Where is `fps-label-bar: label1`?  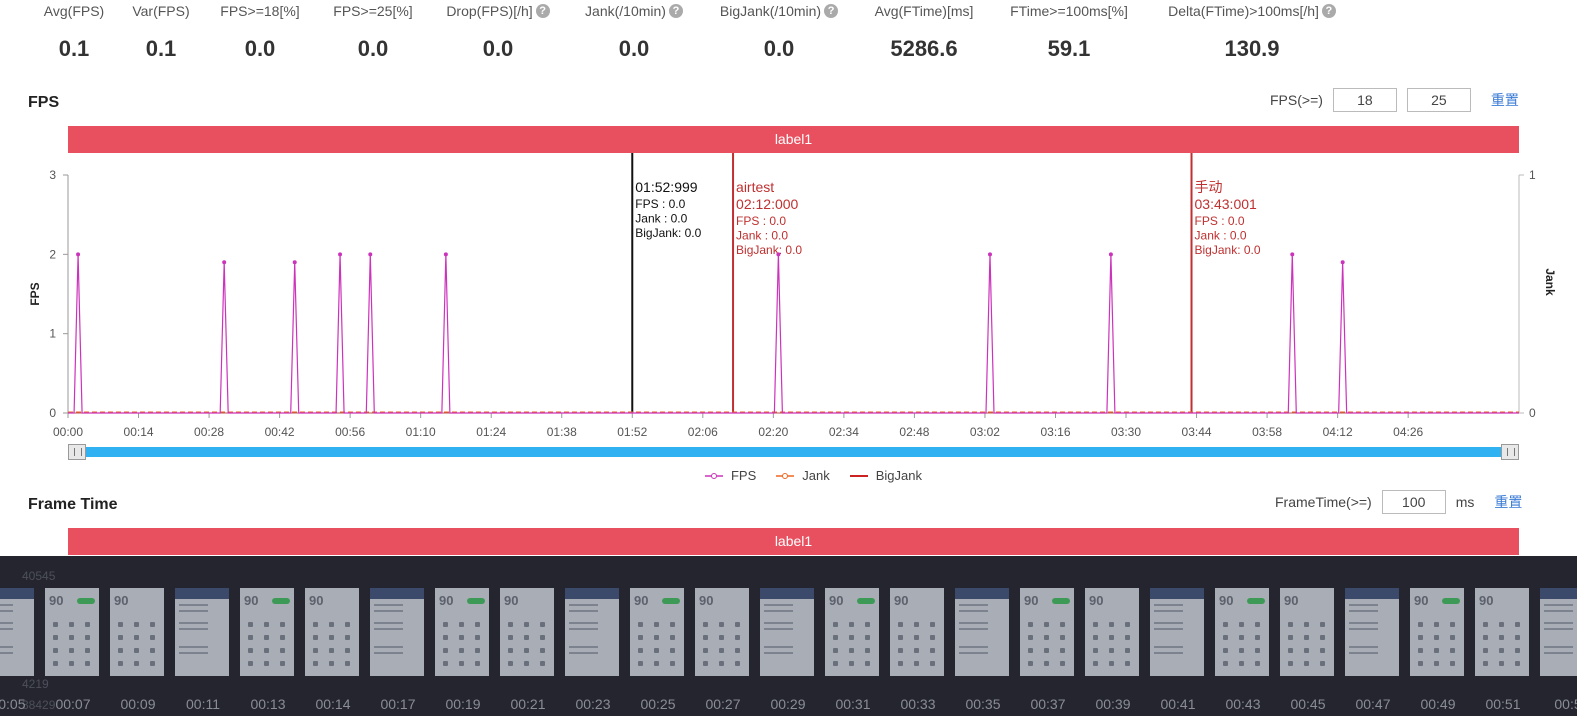
fps-label-bar: label1 is located at coordinates (793, 139).